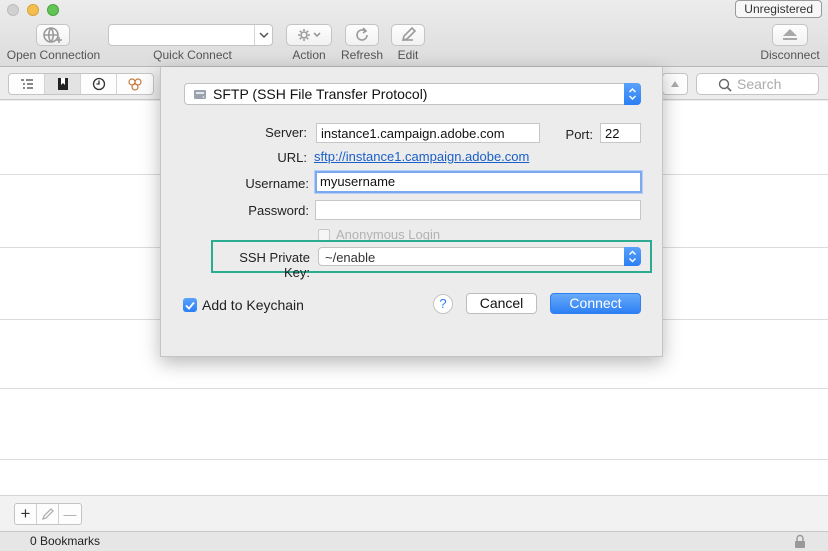 The image size is (828, 551). What do you see at coordinates (501, 303) in the screenshot?
I see `cancel-button: Cancel` at bounding box center [501, 303].